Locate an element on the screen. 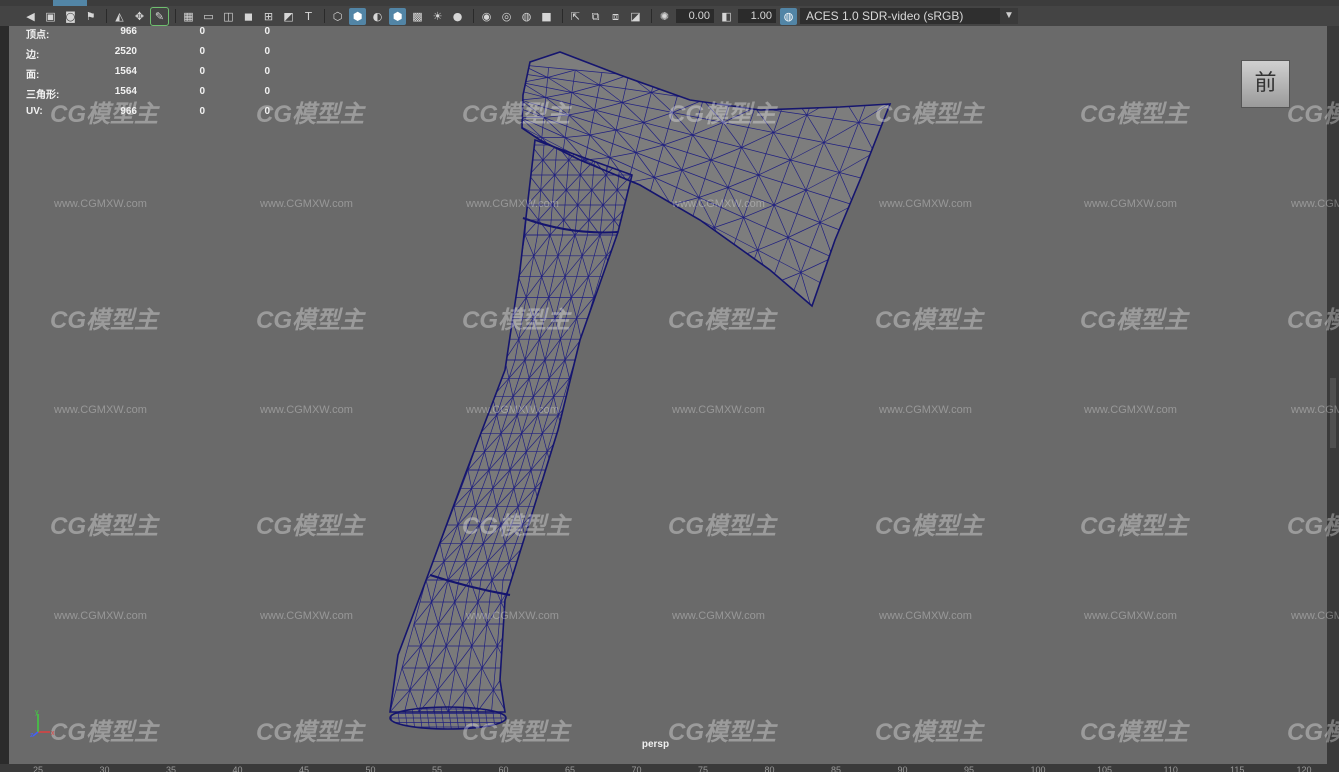 This screenshot has width=1339, height=772. ambient-occlusion-icon: ◉ is located at coordinates (486, 16).